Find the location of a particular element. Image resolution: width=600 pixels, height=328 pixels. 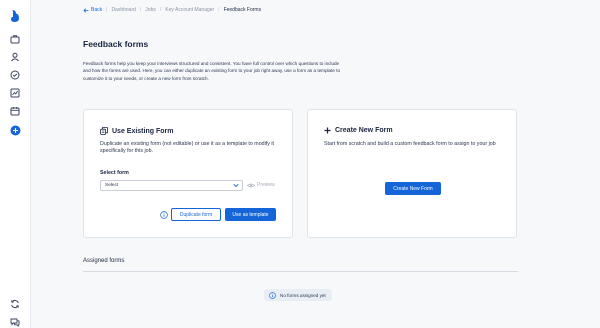

eye-icon is located at coordinates (251, 185).